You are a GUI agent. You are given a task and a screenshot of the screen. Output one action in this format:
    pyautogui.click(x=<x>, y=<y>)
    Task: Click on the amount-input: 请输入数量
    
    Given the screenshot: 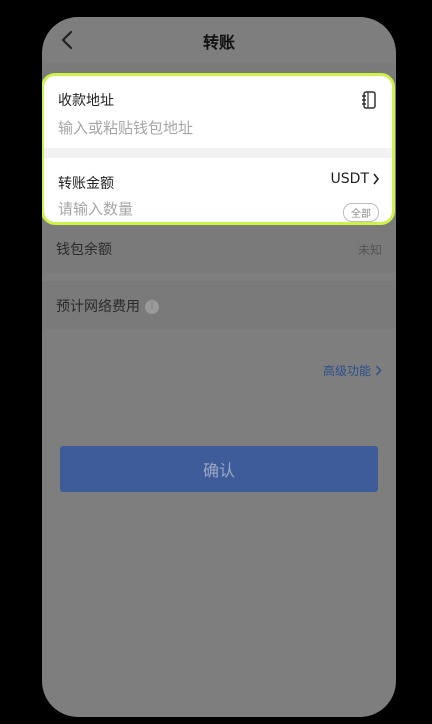 What is the action you would take?
    pyautogui.click(x=95, y=208)
    